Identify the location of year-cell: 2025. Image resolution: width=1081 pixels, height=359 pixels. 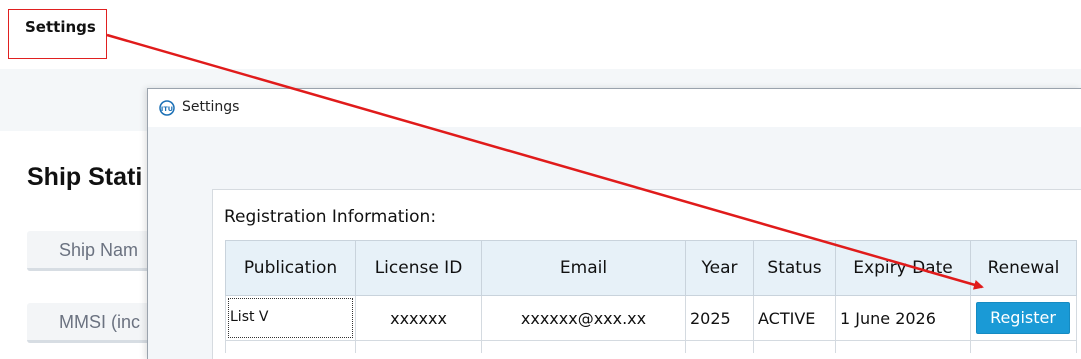
(719, 318).